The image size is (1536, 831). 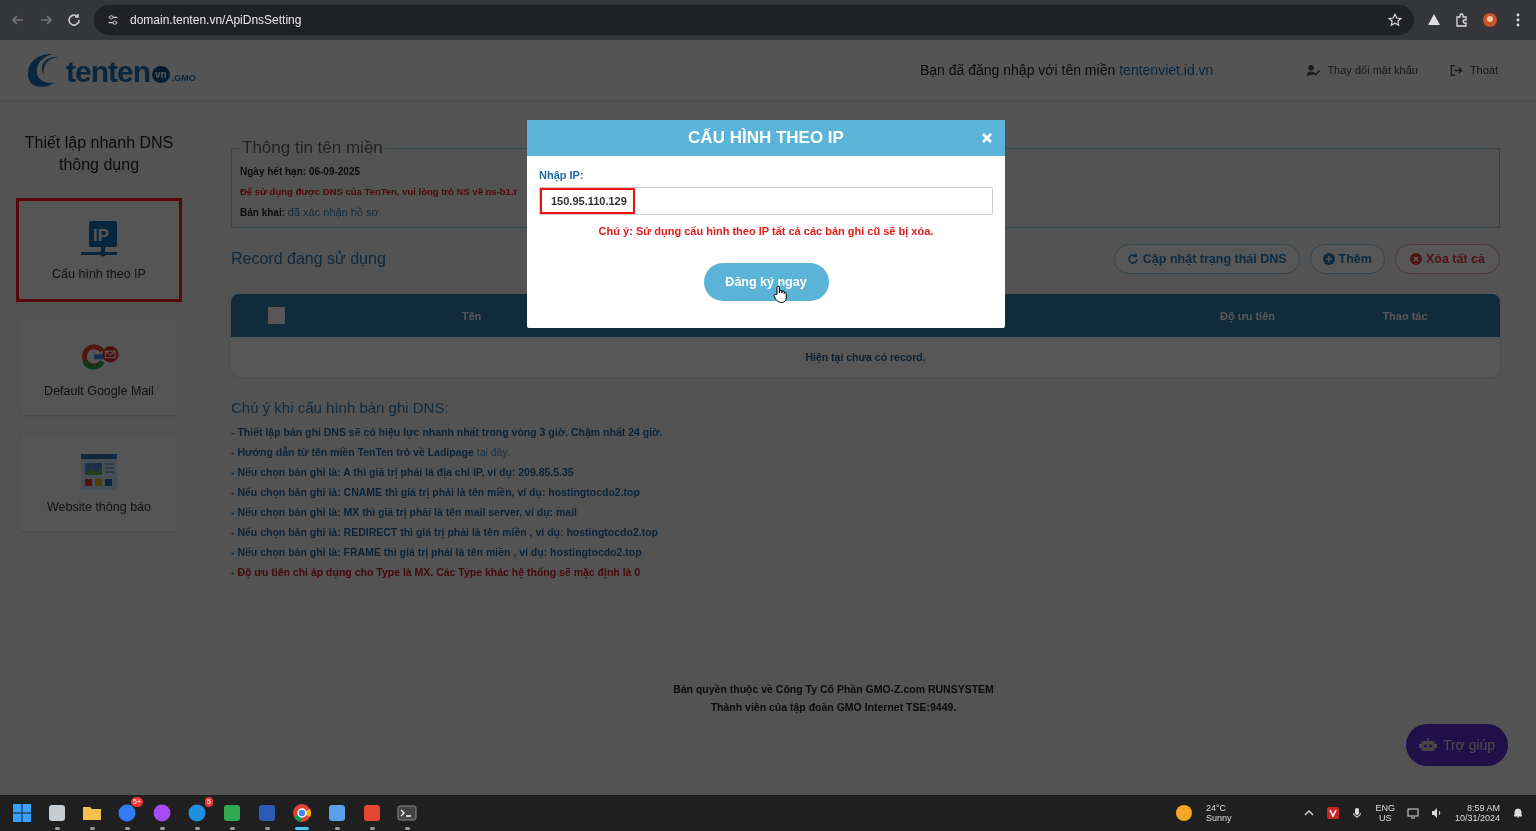 What do you see at coordinates (276, 315) in the screenshot?
I see `select-all-checkbox` at bounding box center [276, 315].